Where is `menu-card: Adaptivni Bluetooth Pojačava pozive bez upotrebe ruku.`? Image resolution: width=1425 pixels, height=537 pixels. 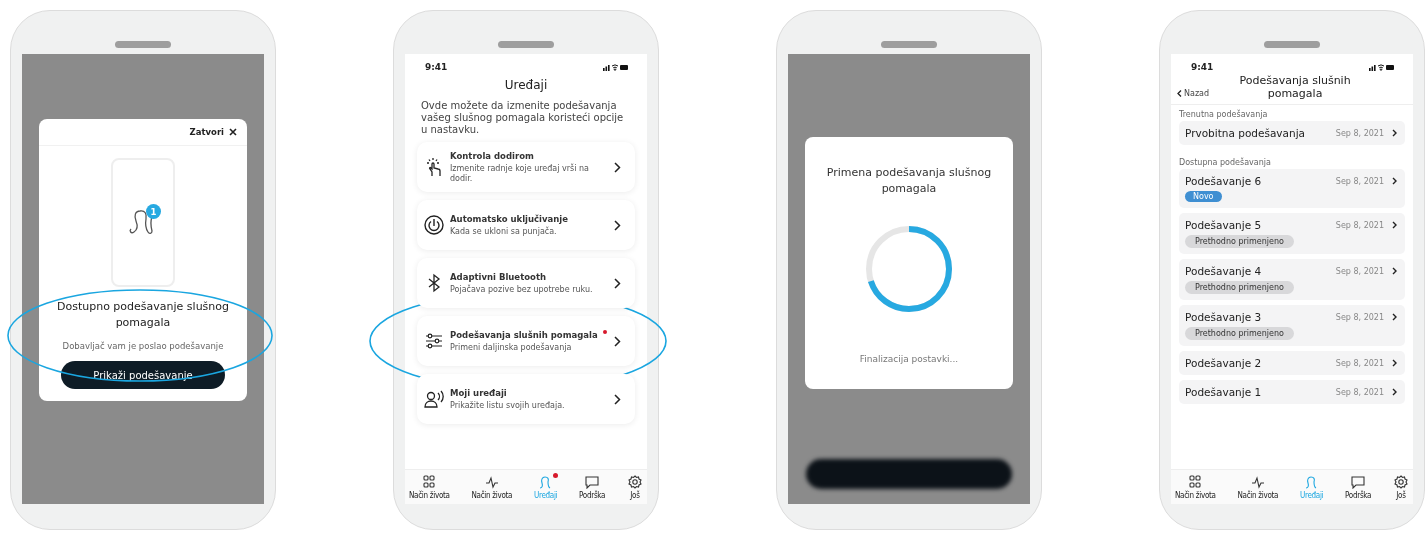 menu-card: Adaptivni Bluetooth Pojačava pozive bez upotrebe ruku. is located at coordinates (526, 283).